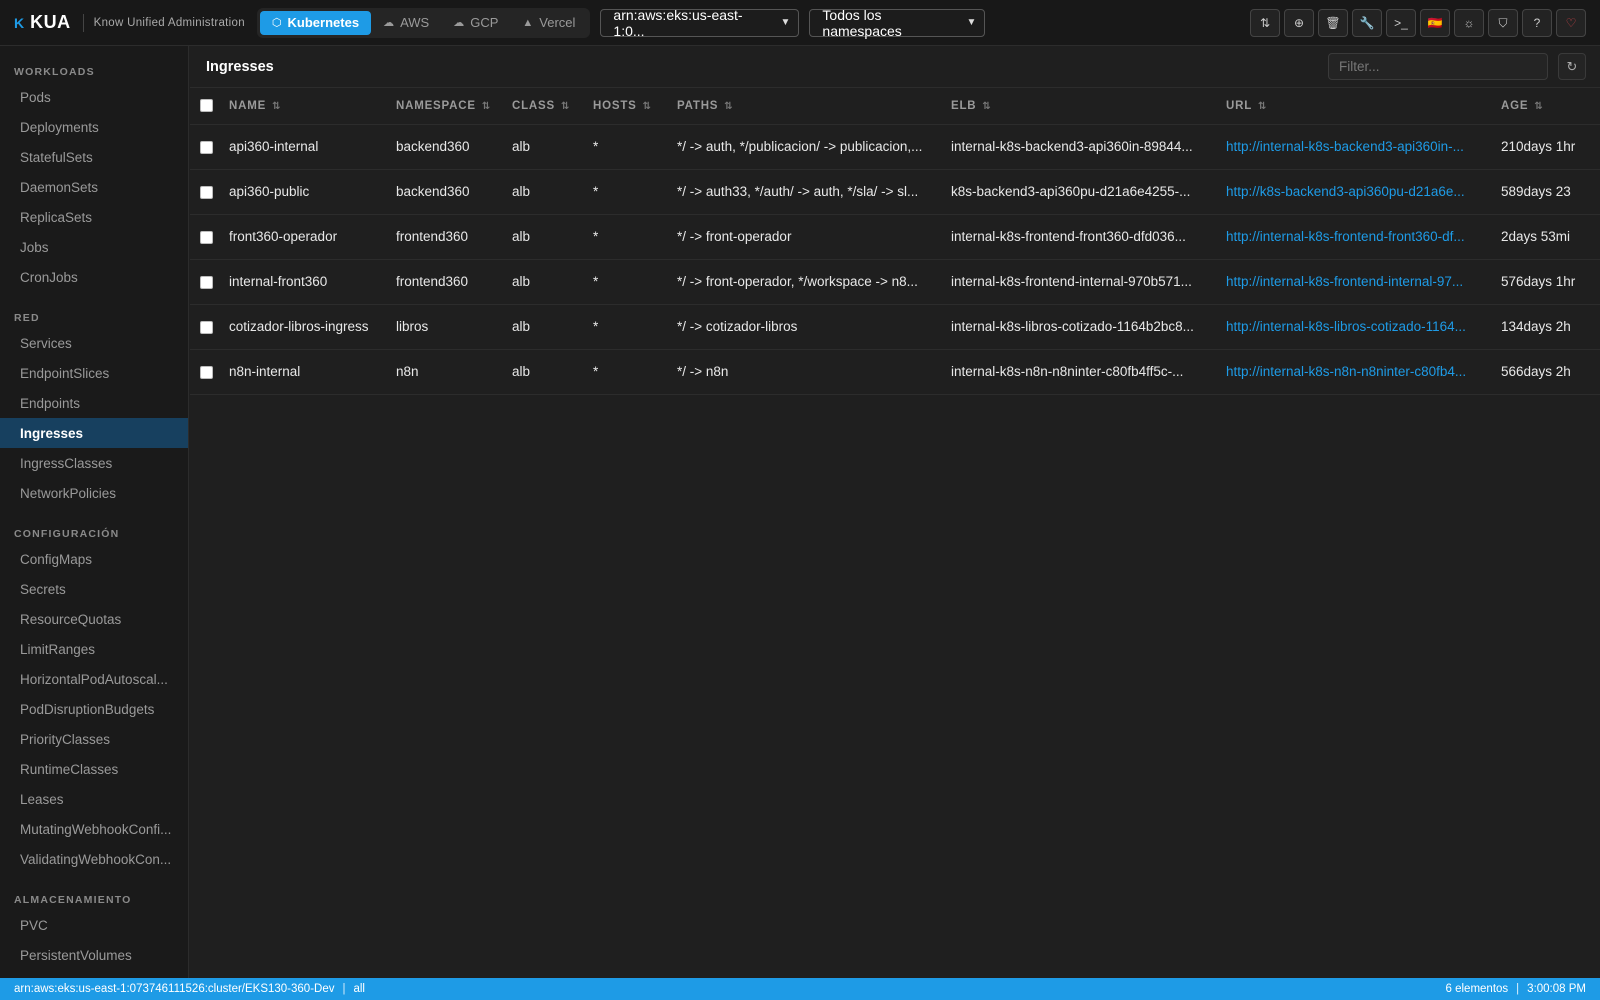 The image size is (1600, 1000). What do you see at coordinates (1571, 23) in the screenshot?
I see `favorite-button: ♡` at bounding box center [1571, 23].